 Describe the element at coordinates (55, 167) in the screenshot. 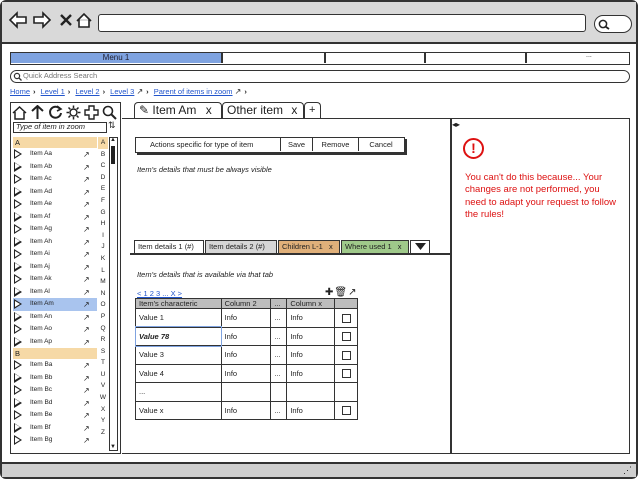

I see `list-item: Item Ab ↗` at that location.